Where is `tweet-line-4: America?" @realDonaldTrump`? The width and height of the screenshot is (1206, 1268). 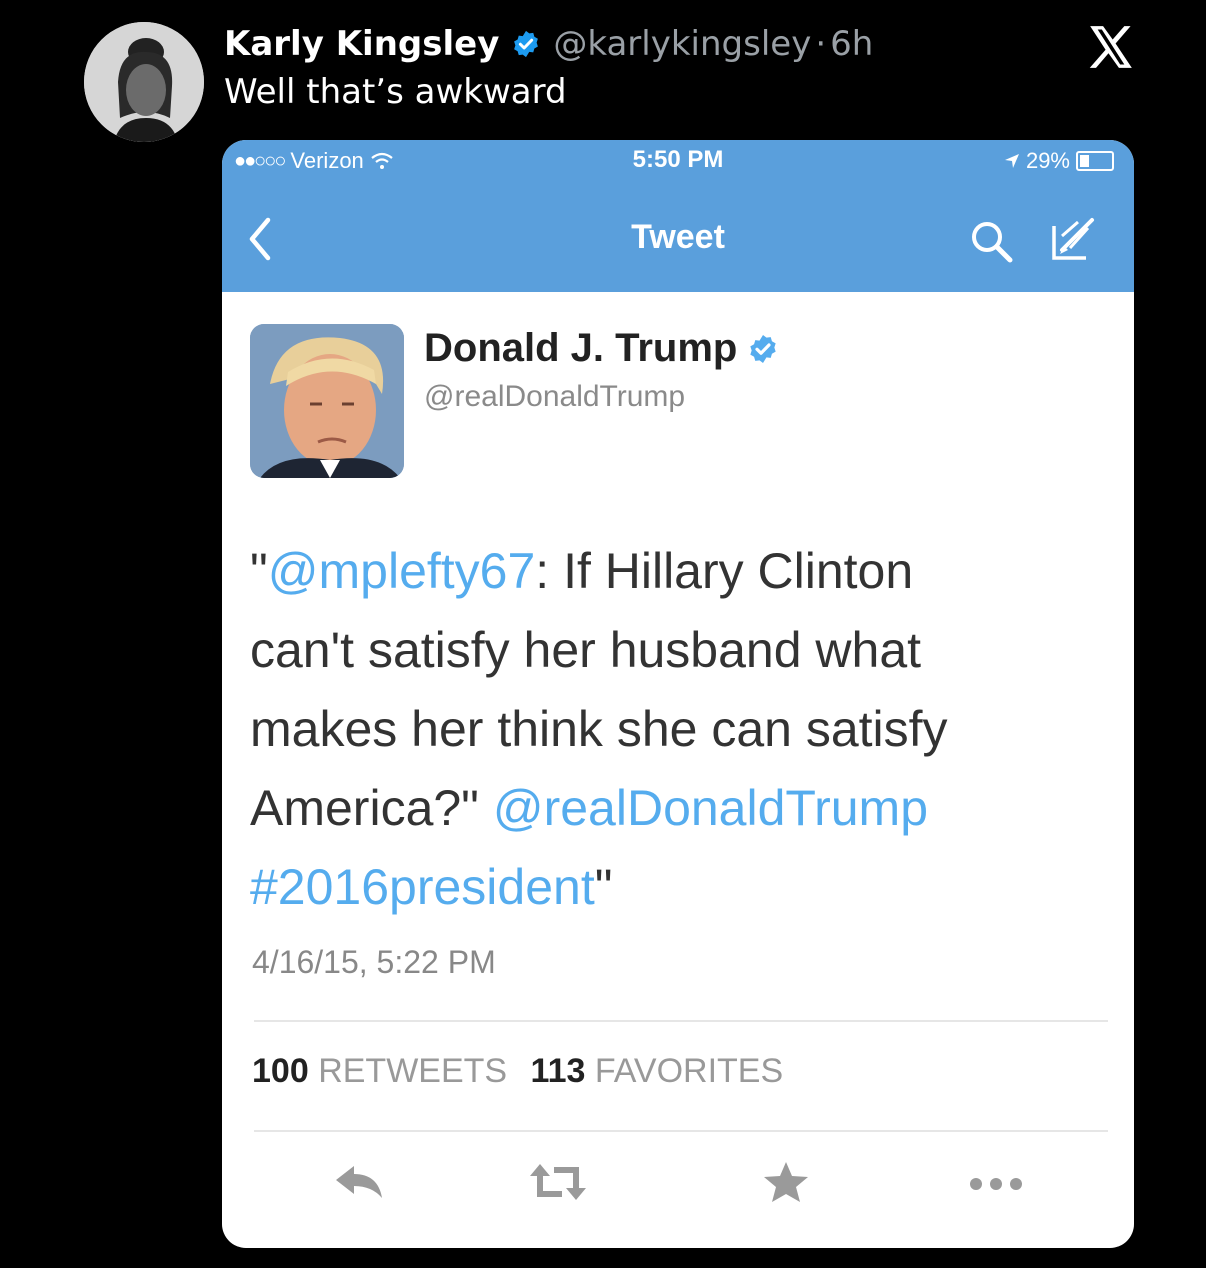 tweet-line-4: America?" @realDonaldTrump is located at coordinates (680, 808).